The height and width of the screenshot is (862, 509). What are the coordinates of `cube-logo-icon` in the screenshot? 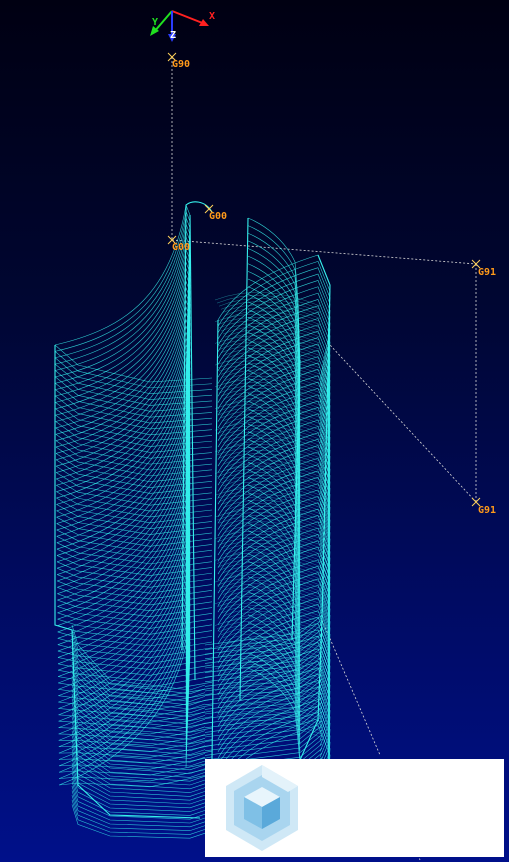 It's located at (262, 808).